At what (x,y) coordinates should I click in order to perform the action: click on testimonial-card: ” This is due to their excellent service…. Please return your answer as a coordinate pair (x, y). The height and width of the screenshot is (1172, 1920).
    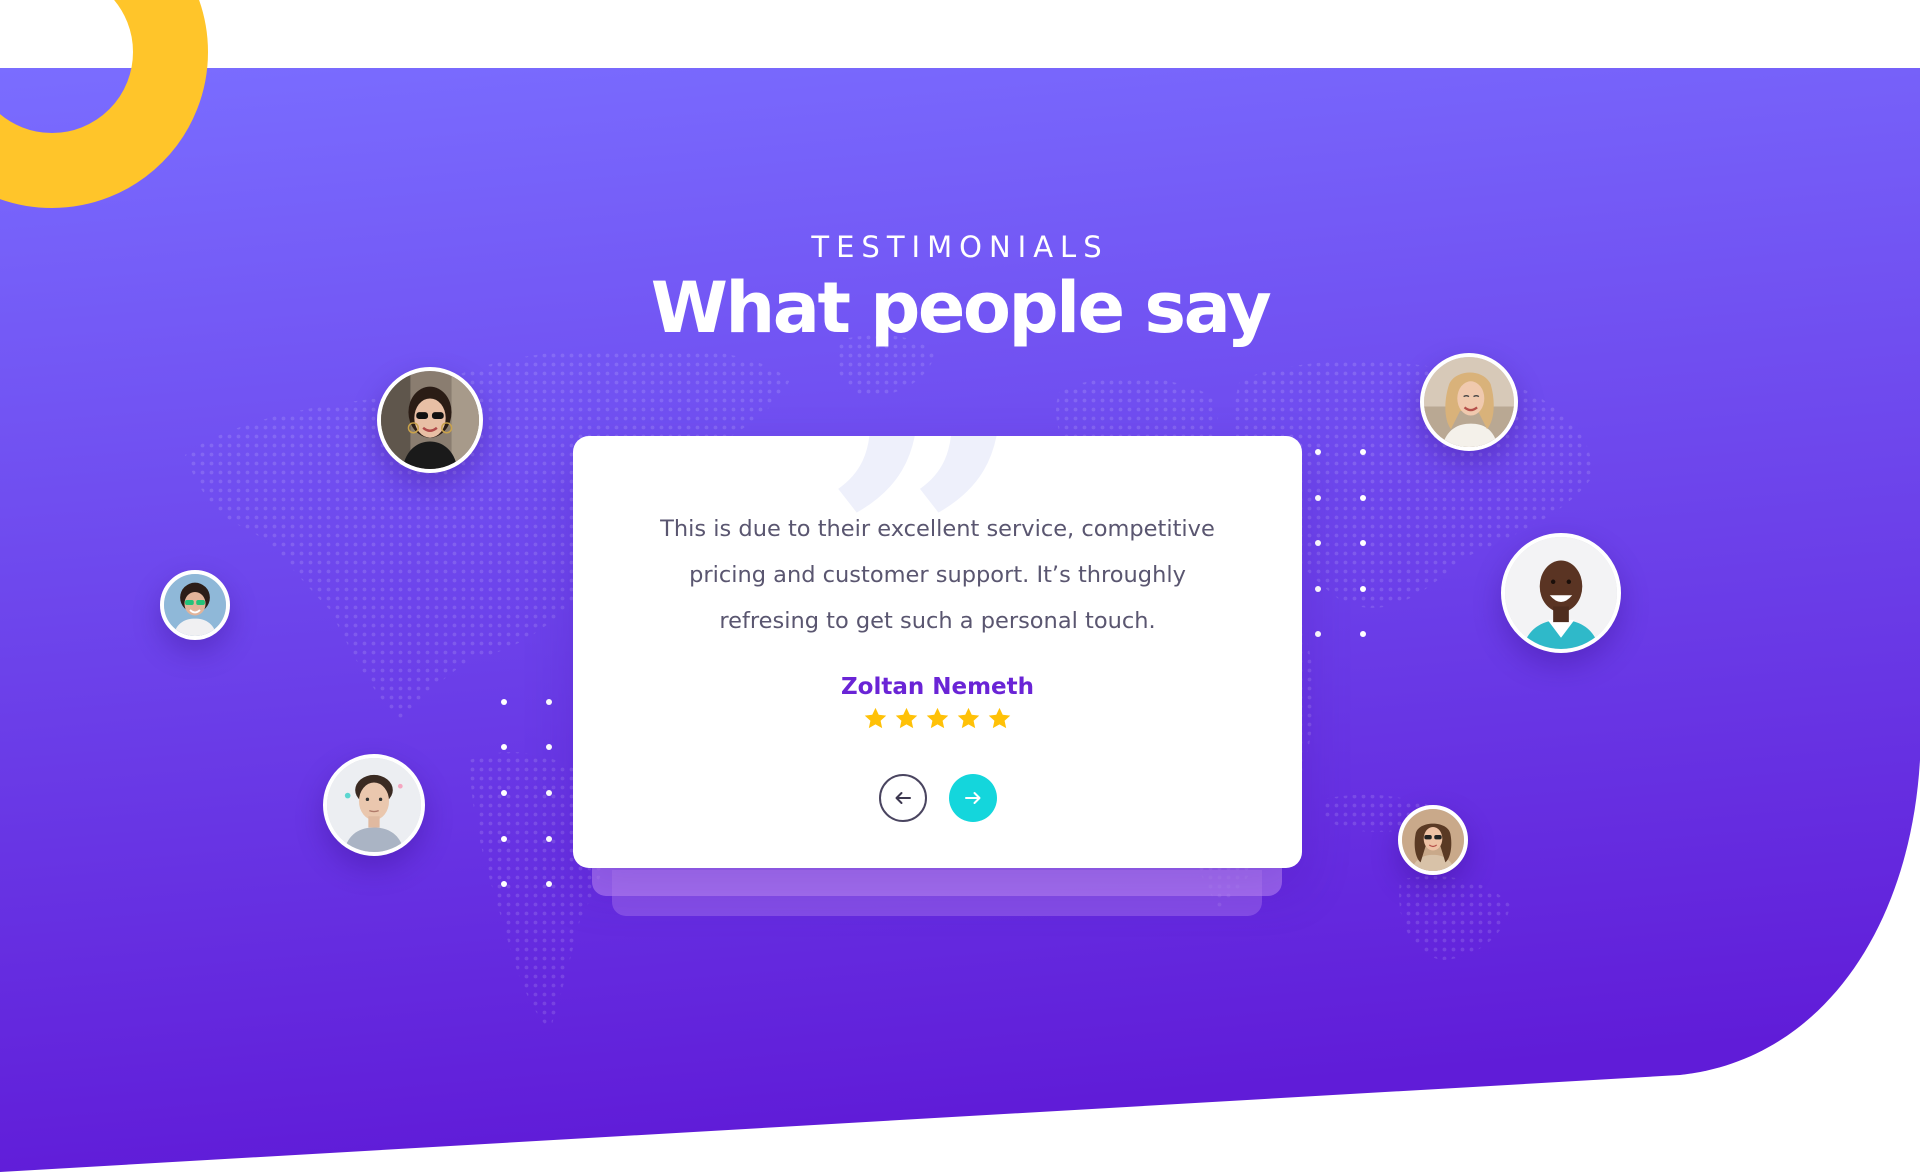
    Looking at the image, I should click on (937, 652).